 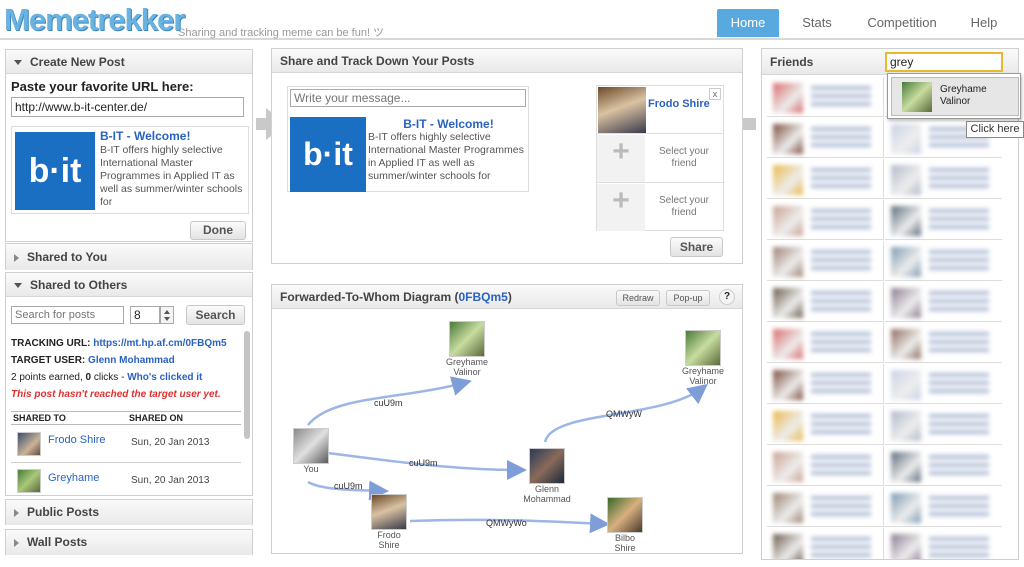 I want to click on arrow-right-icon, so click(x=261, y=124).